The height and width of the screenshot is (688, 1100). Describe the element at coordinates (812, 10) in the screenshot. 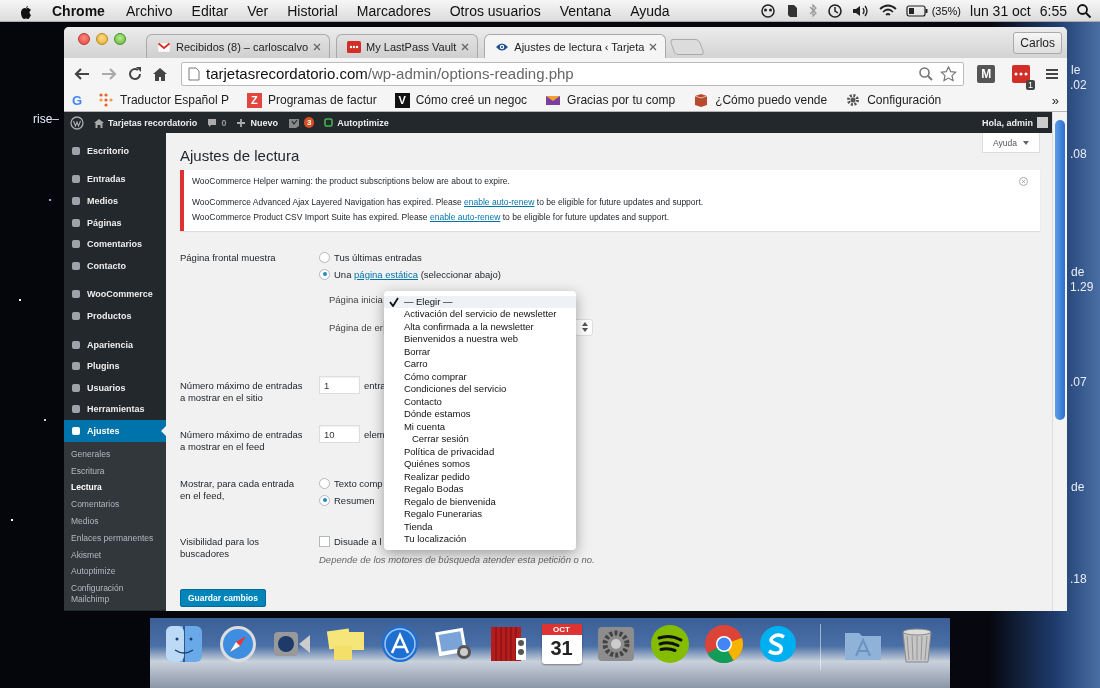

I see `bluetooth-icon` at that location.